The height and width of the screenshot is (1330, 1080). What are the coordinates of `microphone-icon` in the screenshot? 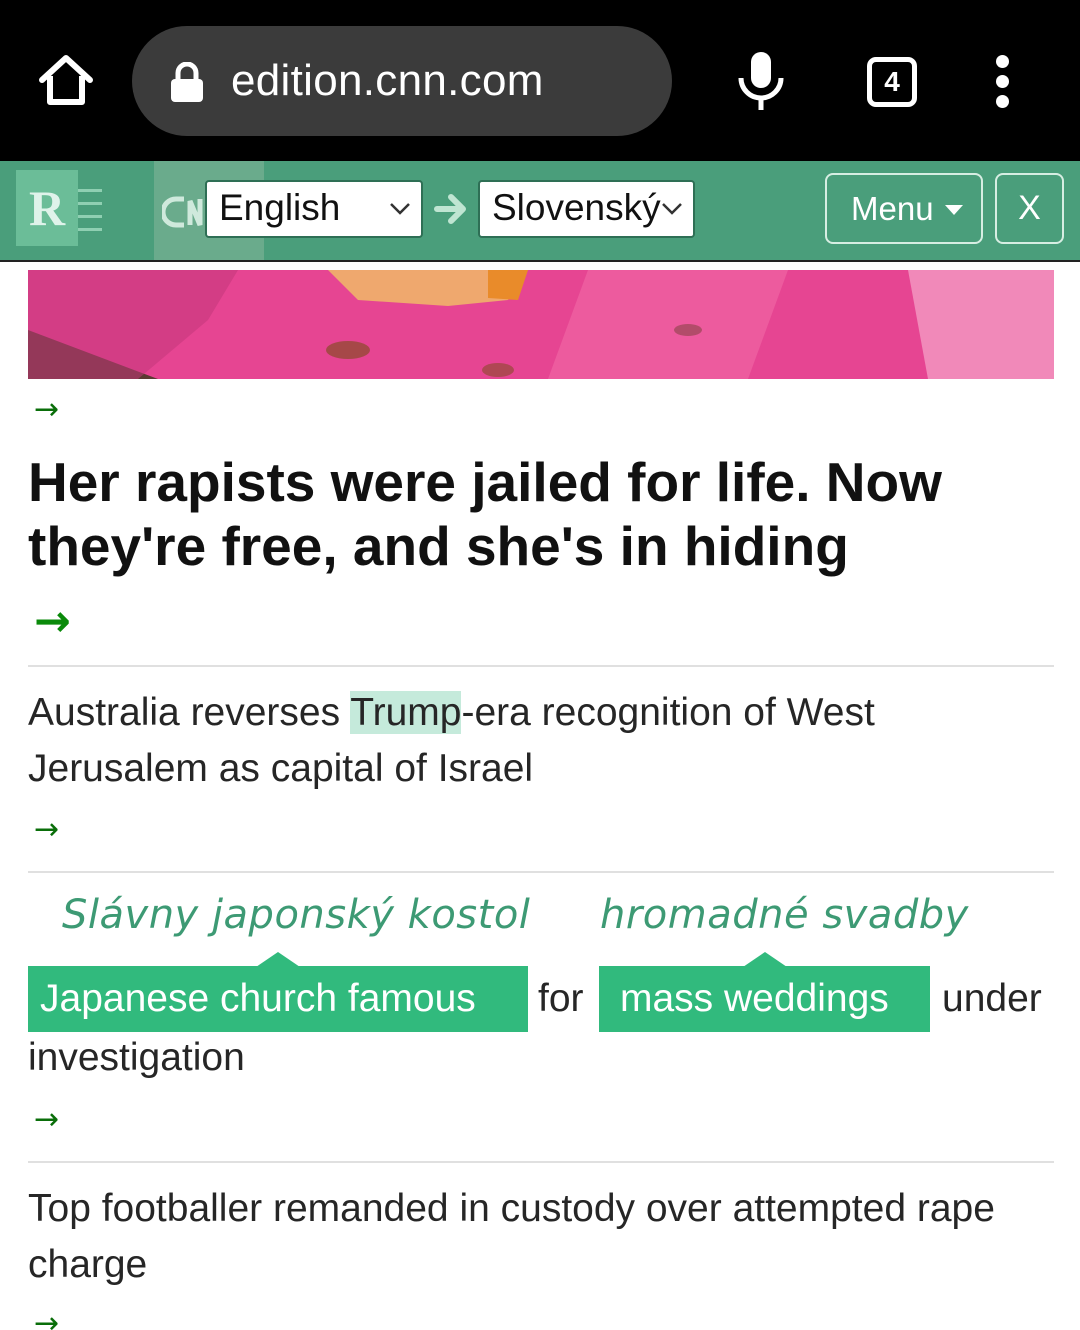 It's located at (761, 81).